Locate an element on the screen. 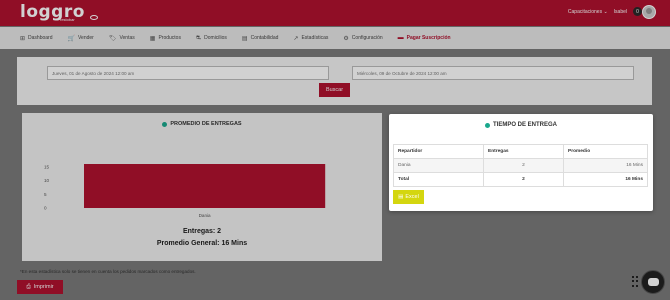  column-header: Entregas is located at coordinates (523, 151).